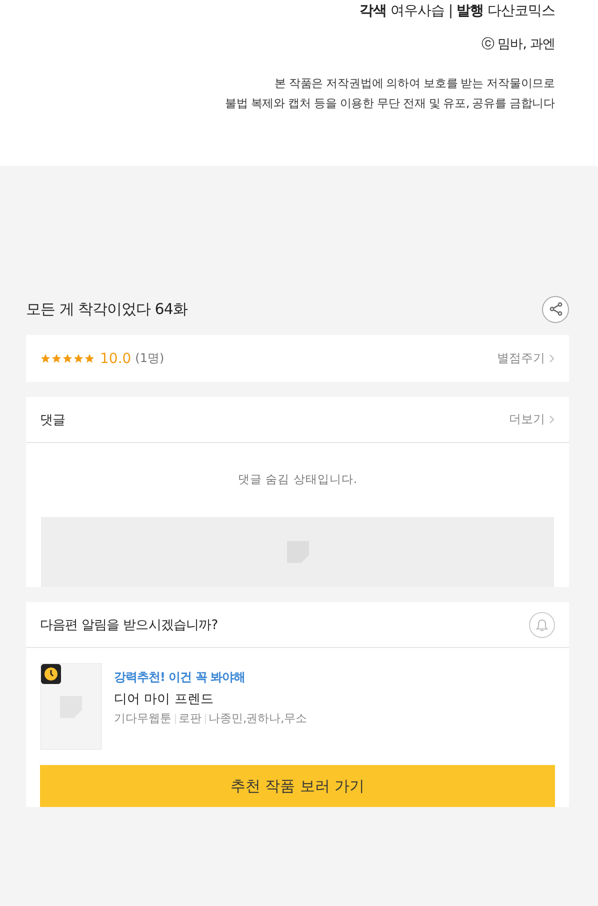 This screenshot has width=598, height=906. What do you see at coordinates (518, 44) in the screenshot?
I see `copyright-text: ⓒ 밈바, 과엔` at bounding box center [518, 44].